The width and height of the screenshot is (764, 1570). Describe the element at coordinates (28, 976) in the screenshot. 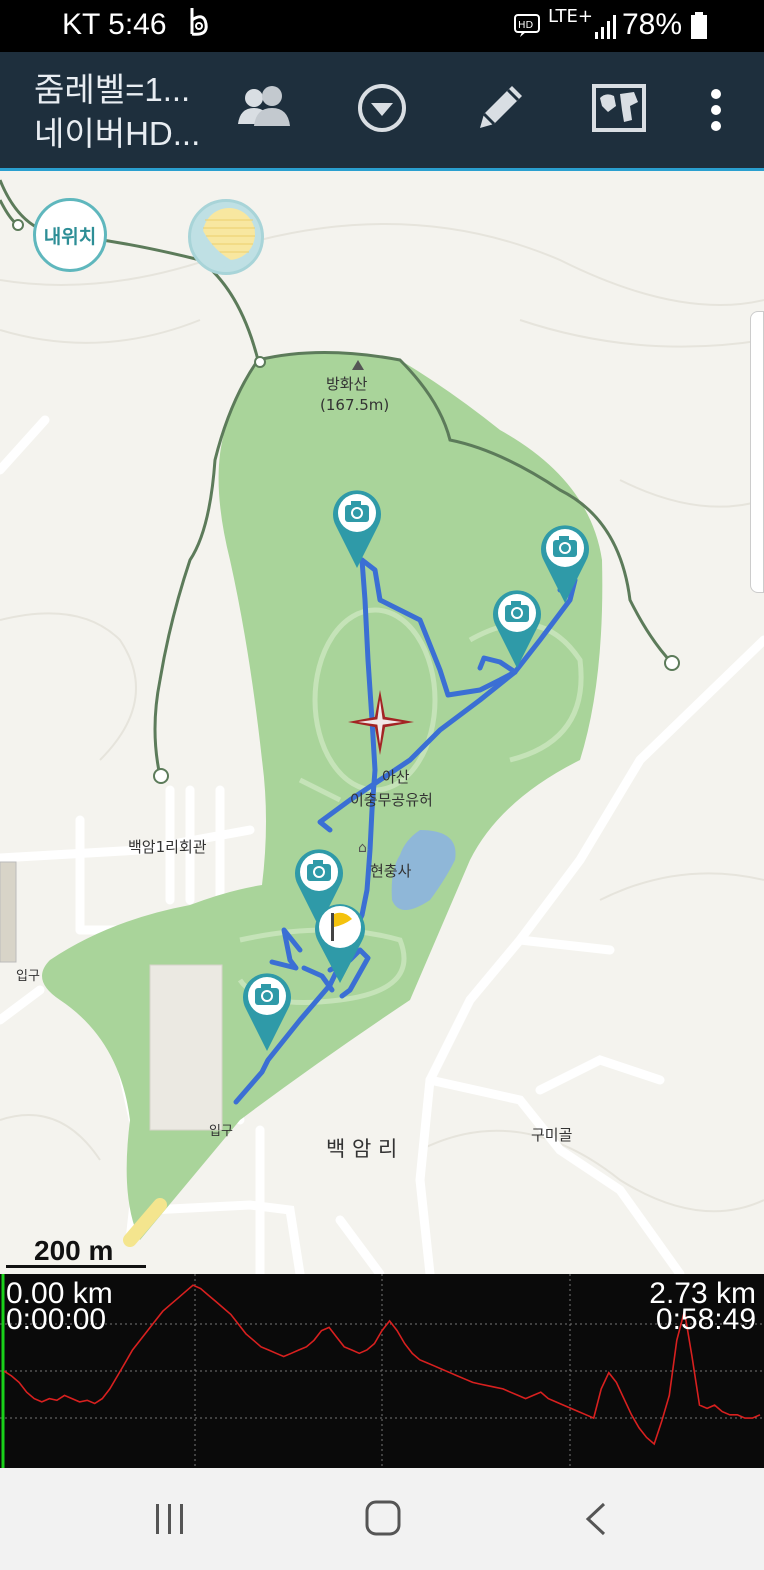

I see `entrance-west-label: 입구` at that location.